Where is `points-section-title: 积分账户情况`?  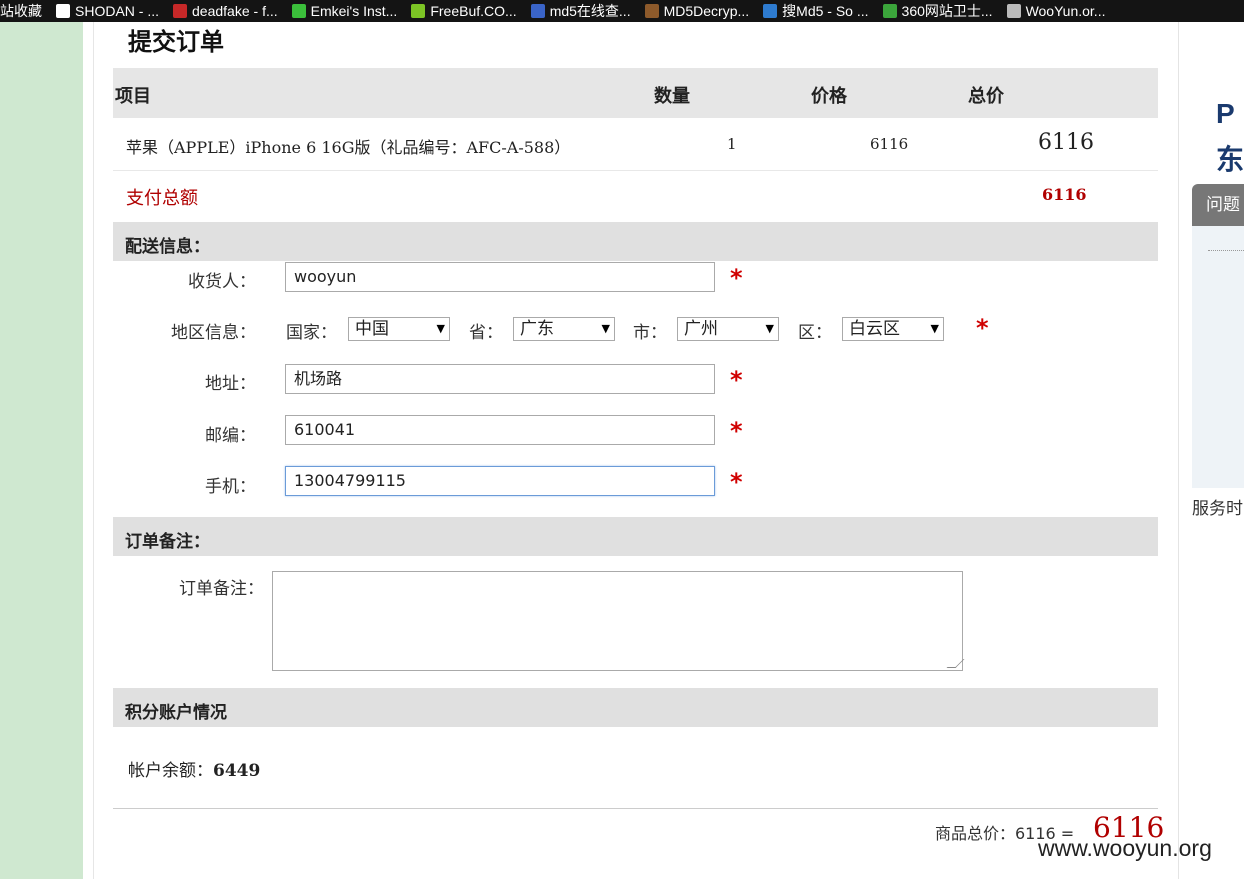
points-section-title: 积分账户情况 is located at coordinates (176, 713).